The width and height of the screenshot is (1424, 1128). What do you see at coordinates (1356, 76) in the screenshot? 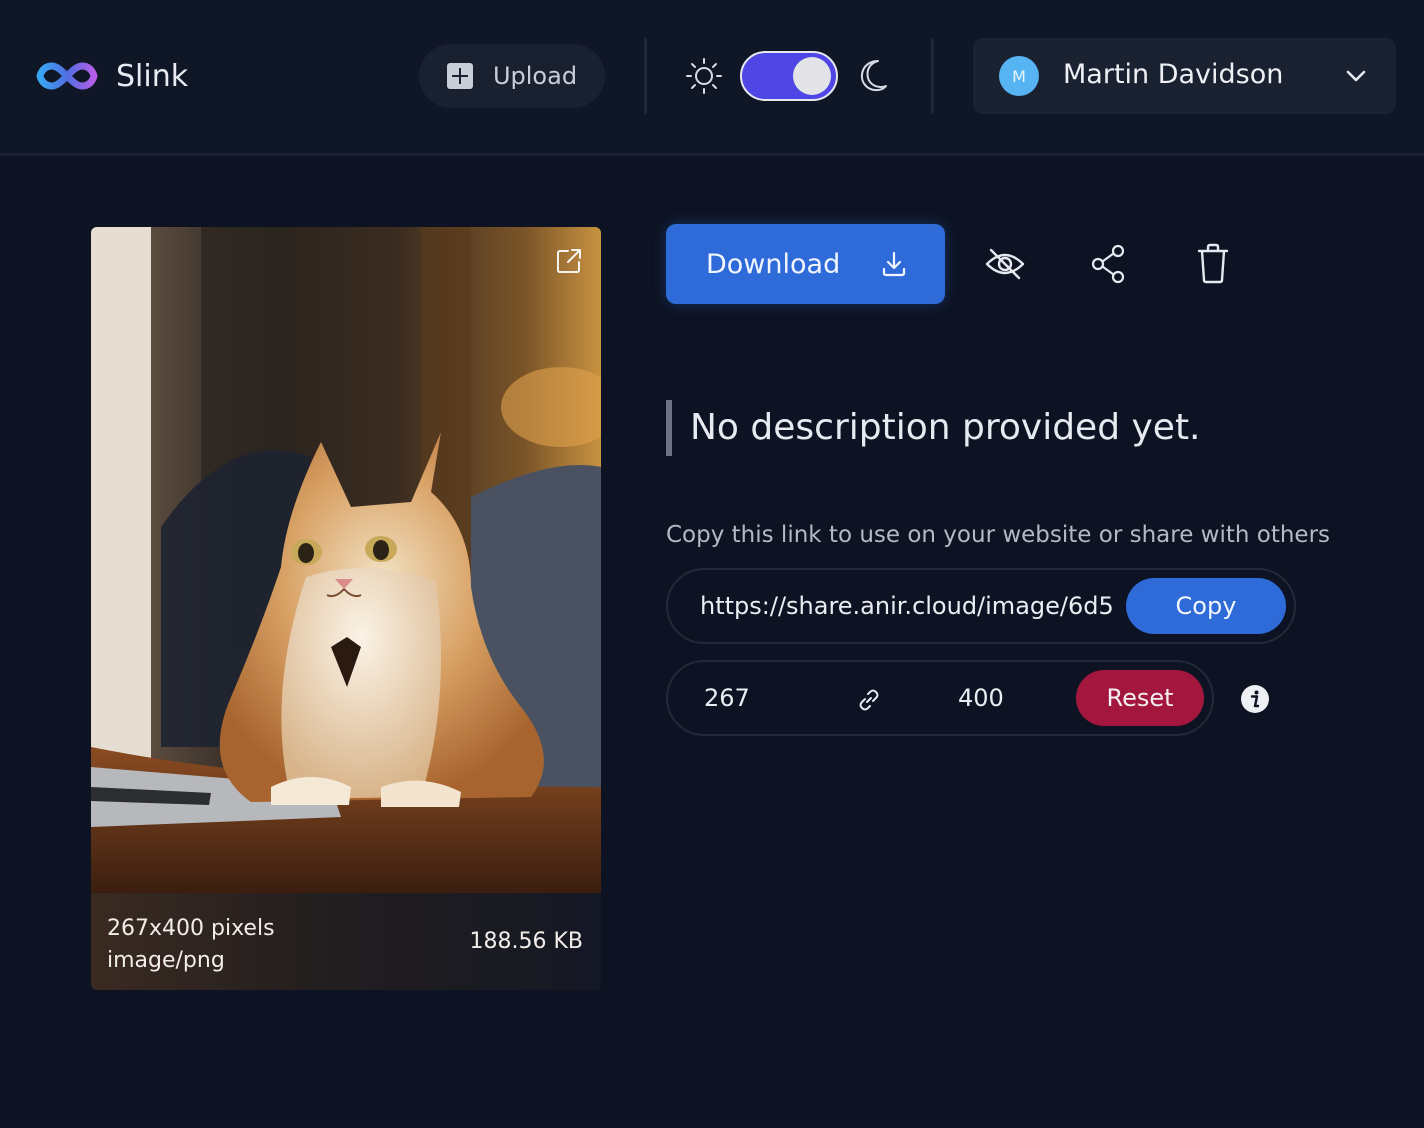
I see `chevron-down-icon` at bounding box center [1356, 76].